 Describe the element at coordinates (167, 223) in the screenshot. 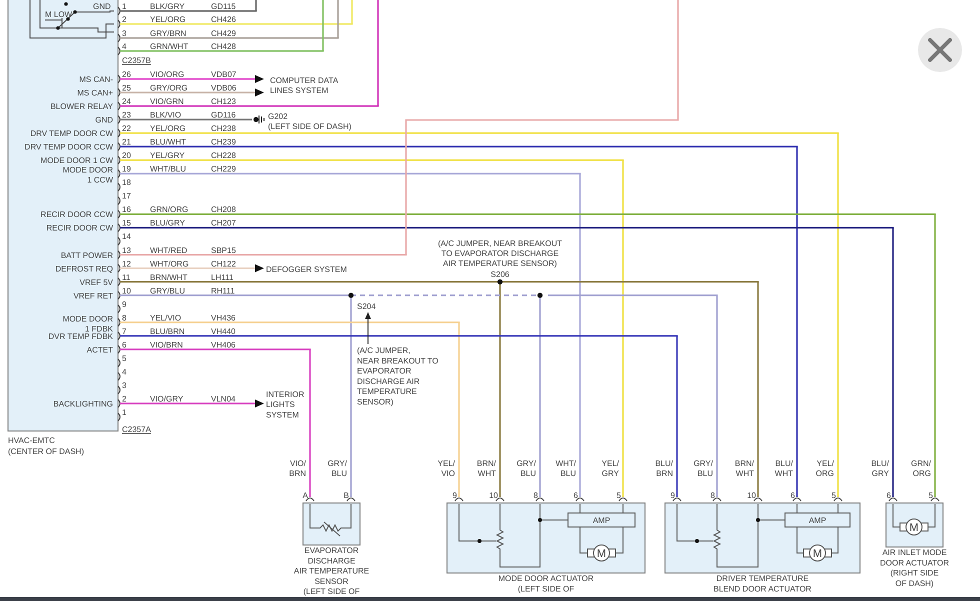

I see `wire-code: BLU/GRY` at that location.